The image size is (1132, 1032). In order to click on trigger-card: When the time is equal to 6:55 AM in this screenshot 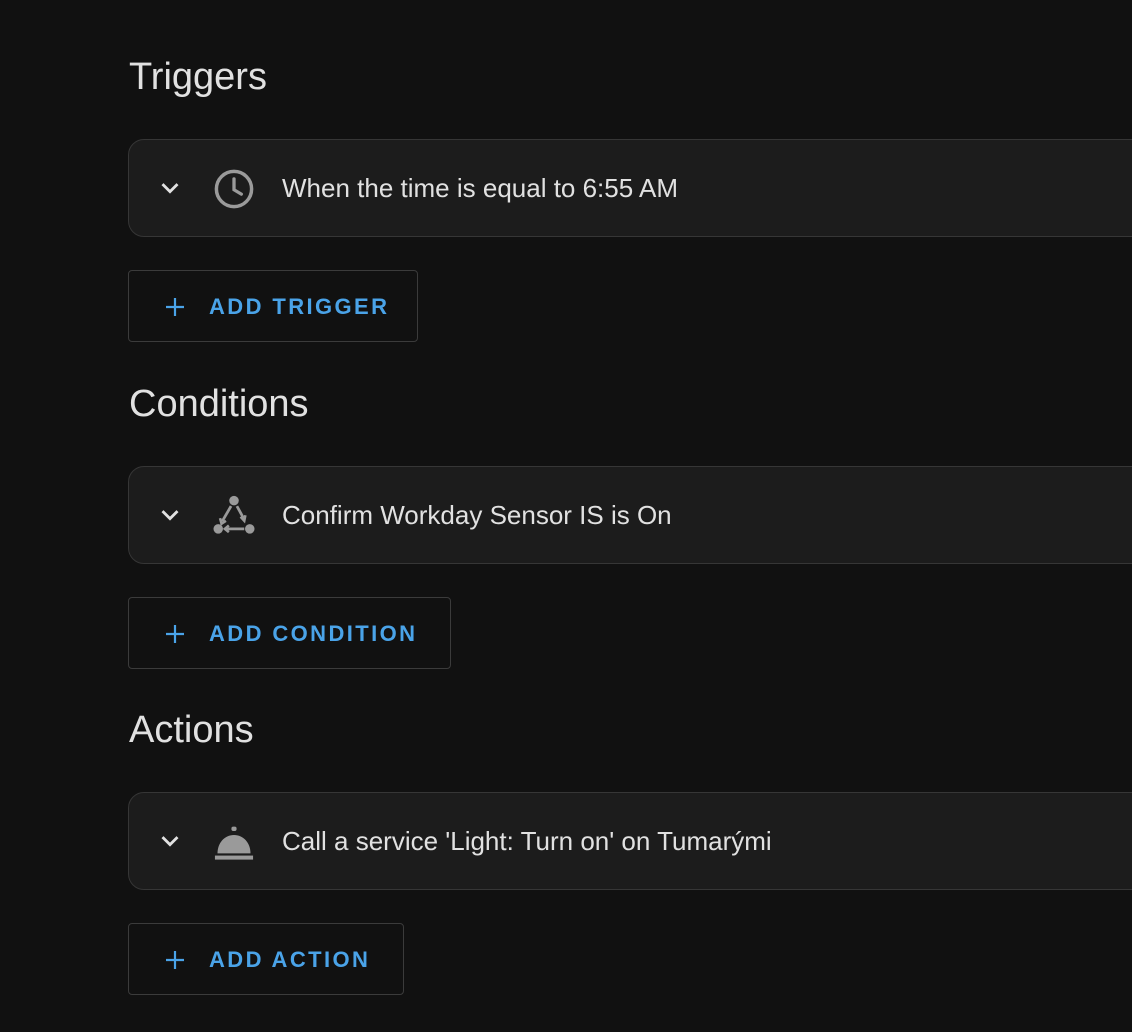, I will do `click(630, 188)`.